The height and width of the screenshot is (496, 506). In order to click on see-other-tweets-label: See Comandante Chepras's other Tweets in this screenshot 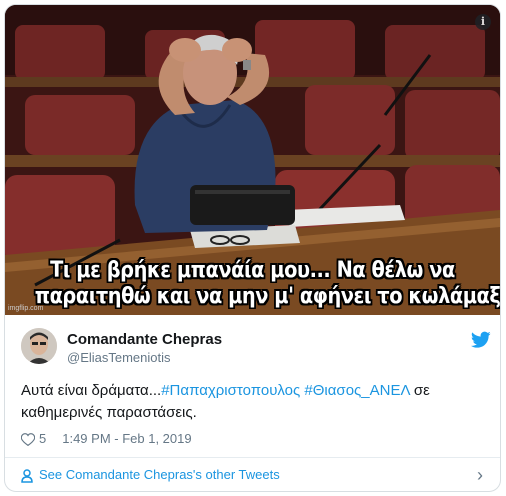, I will do `click(159, 474)`.